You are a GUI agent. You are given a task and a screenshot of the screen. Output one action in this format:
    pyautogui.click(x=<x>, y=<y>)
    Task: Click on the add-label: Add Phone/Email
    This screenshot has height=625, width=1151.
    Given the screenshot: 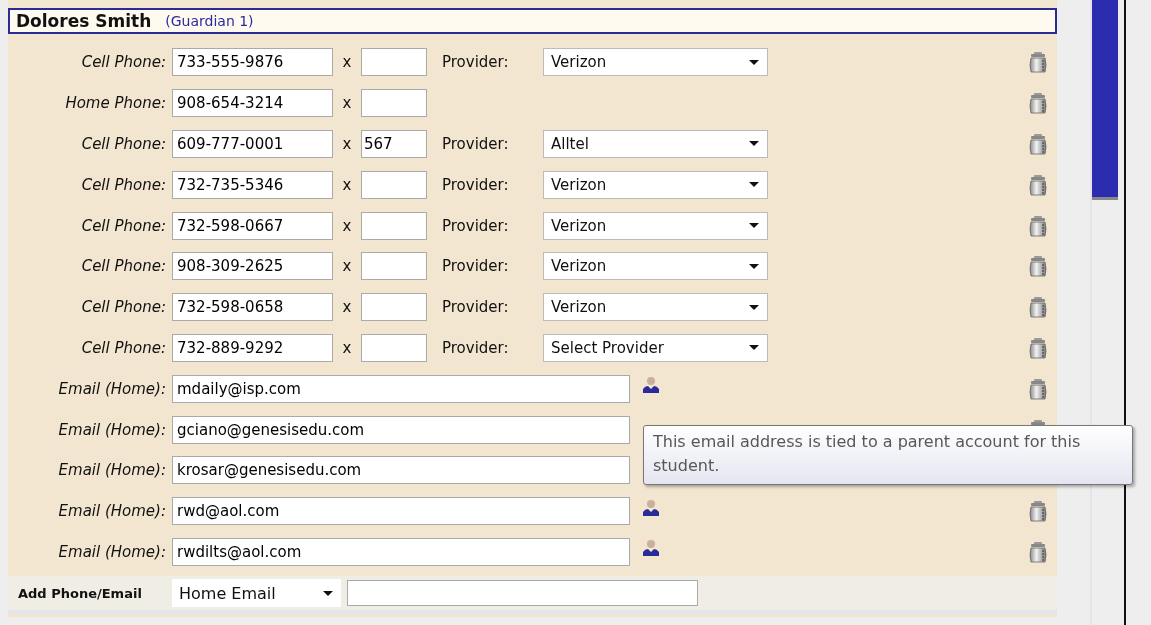 What is the action you would take?
    pyautogui.click(x=80, y=593)
    